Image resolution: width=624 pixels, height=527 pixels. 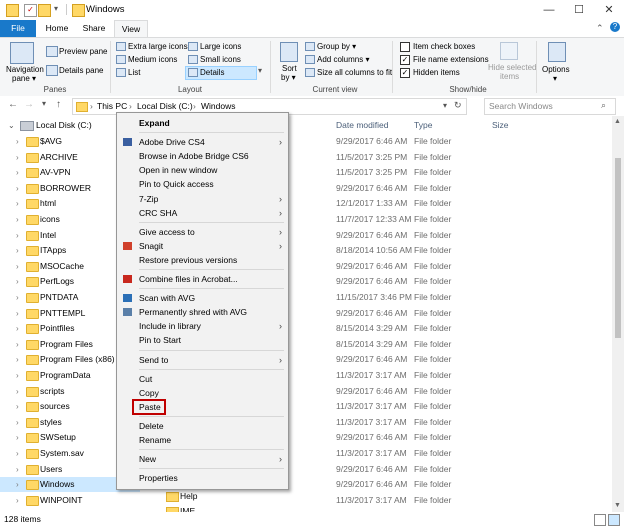 I want to click on menu-item: Properties, so click(x=202, y=478).